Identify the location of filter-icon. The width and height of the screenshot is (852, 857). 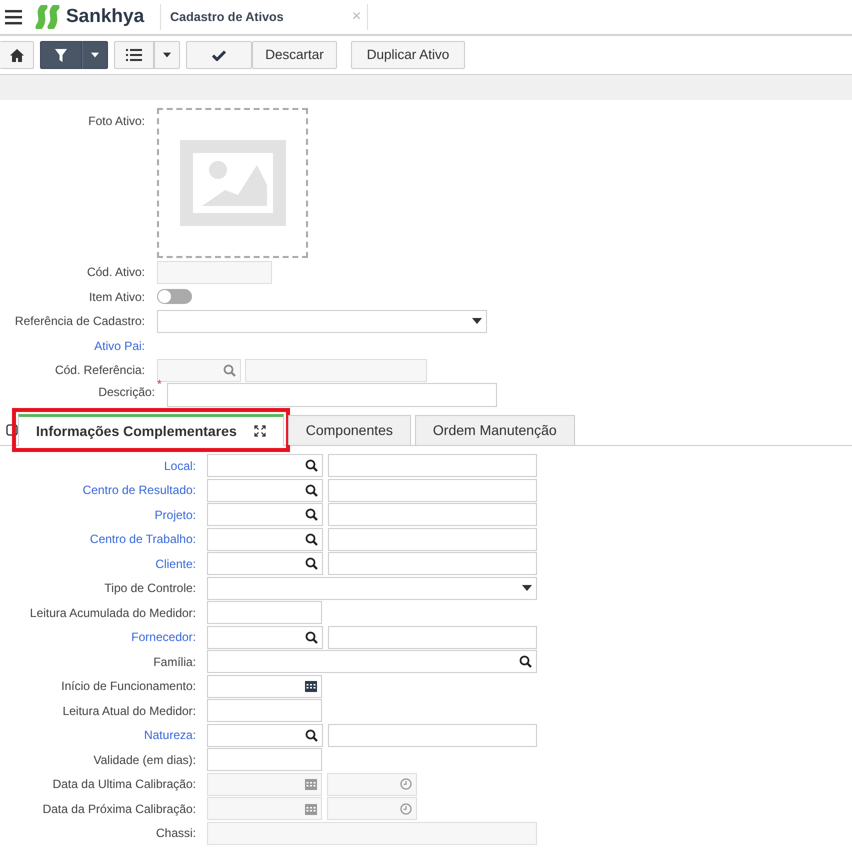
(61, 55).